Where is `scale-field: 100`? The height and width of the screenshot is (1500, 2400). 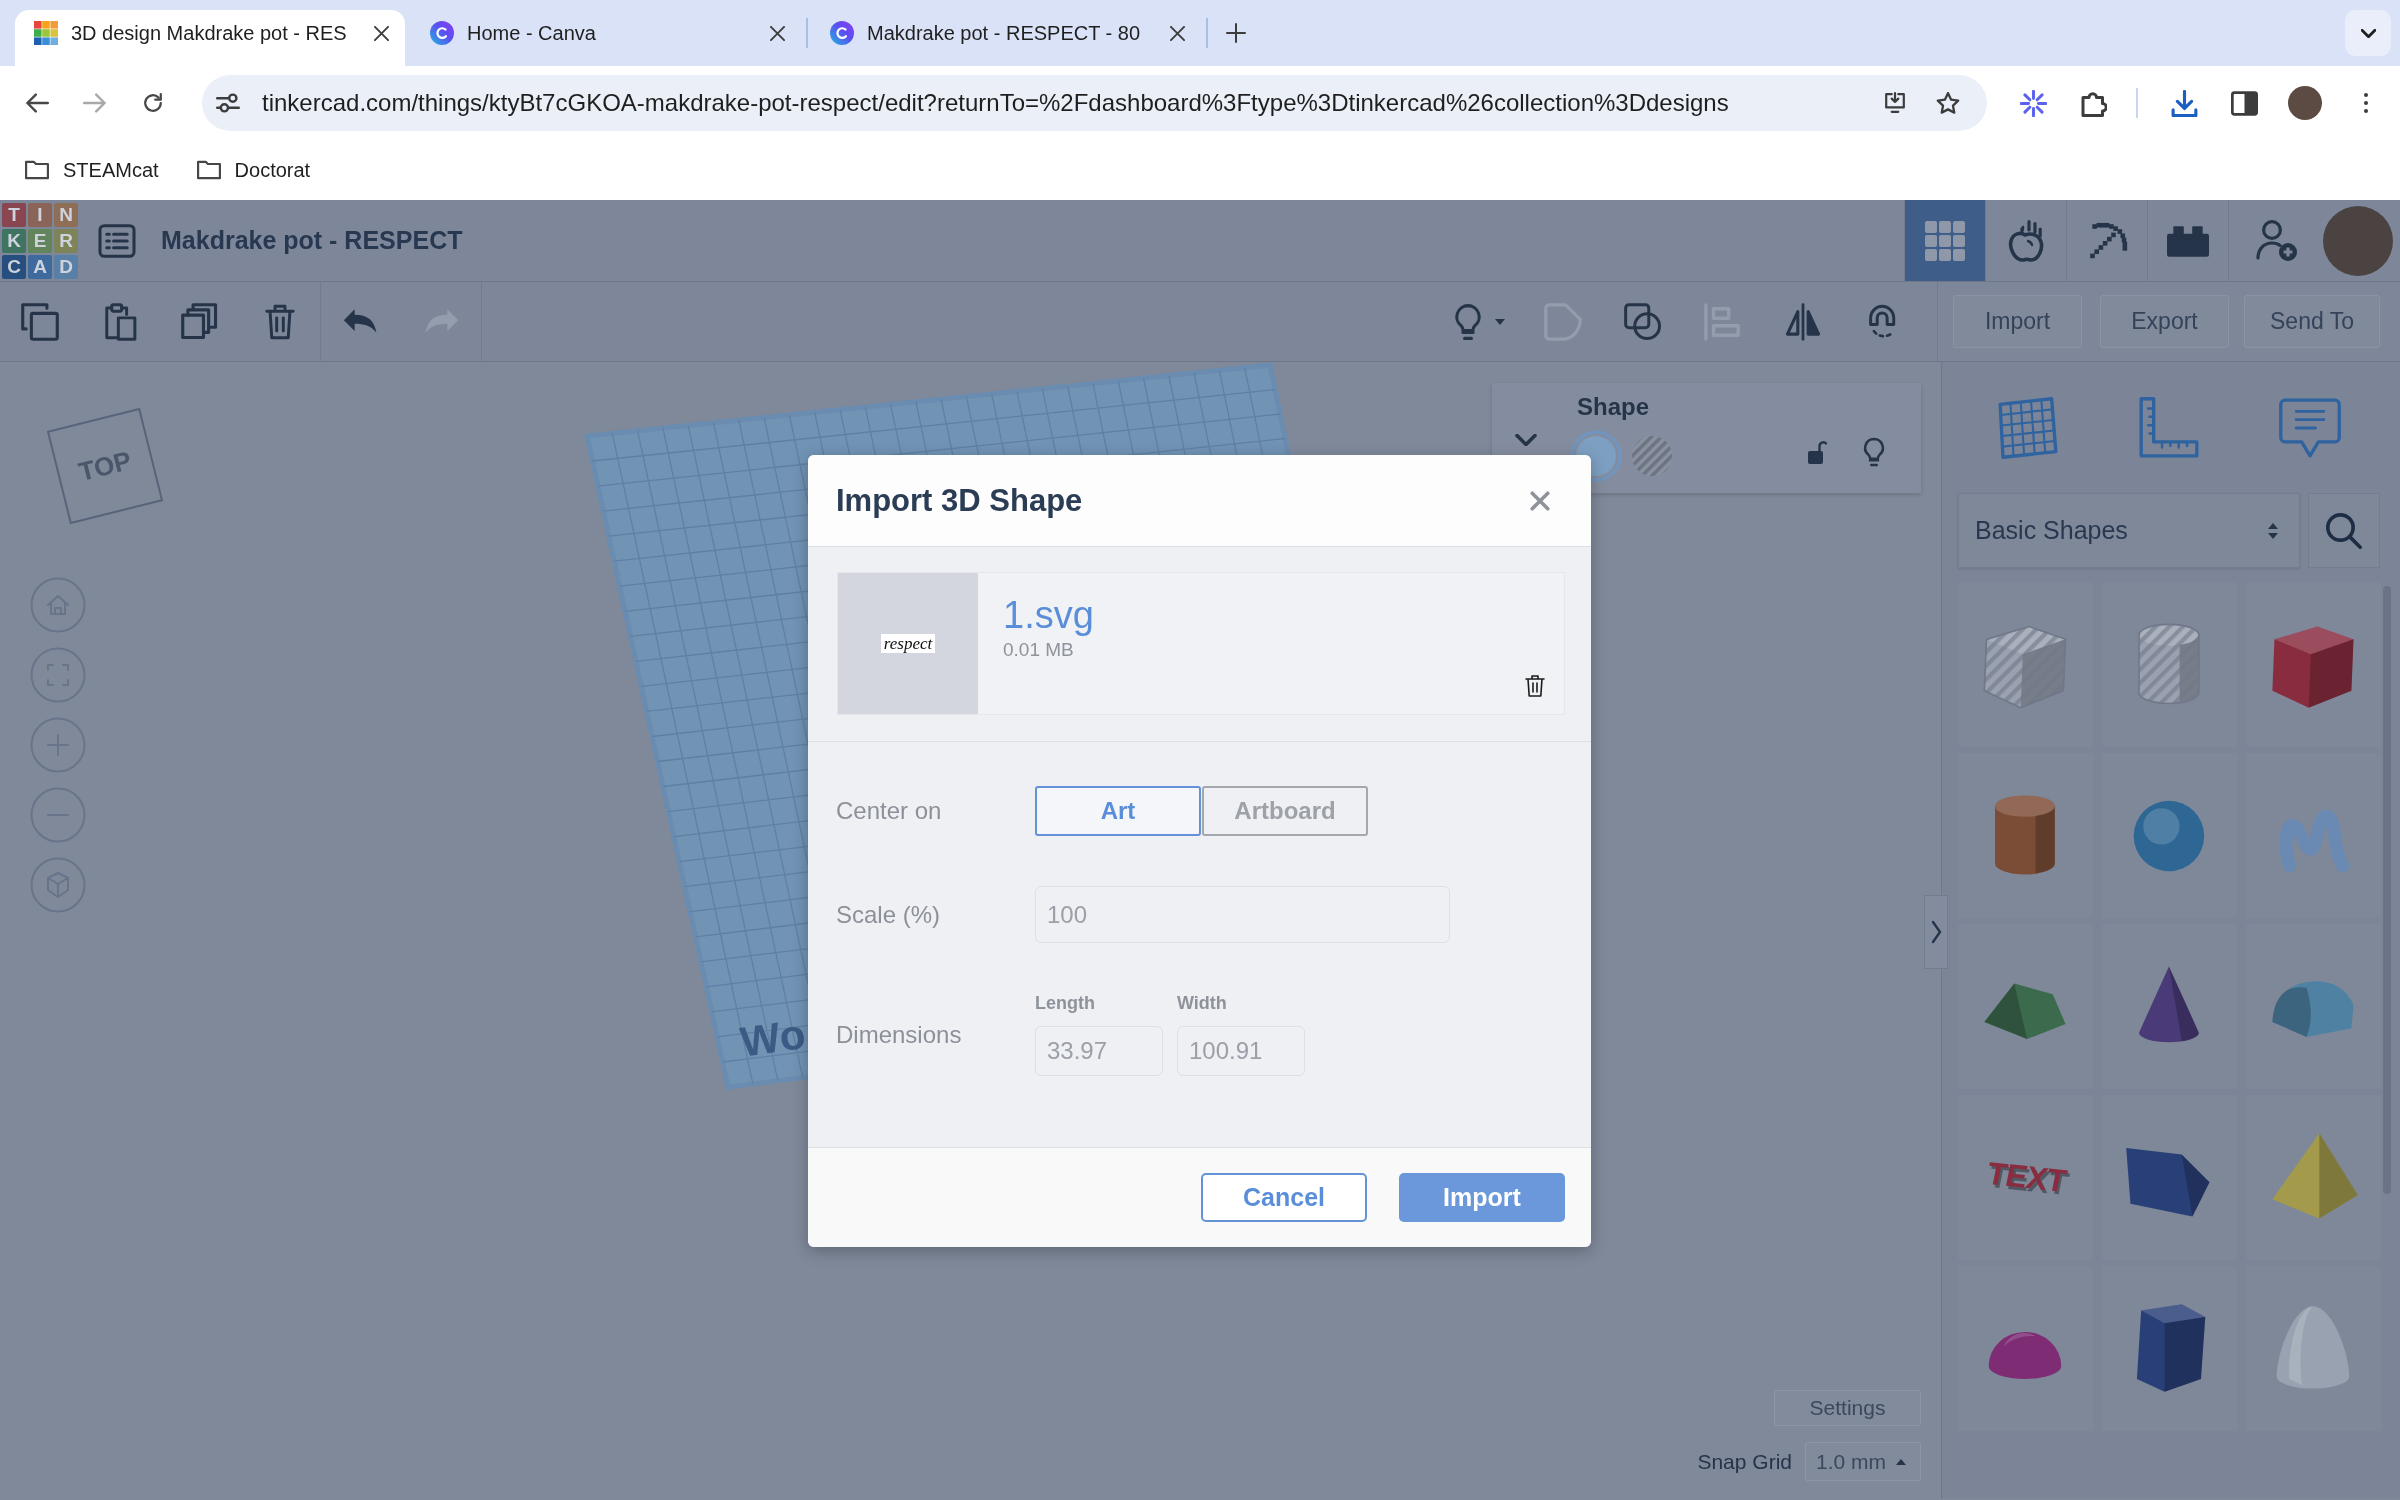 scale-field: 100 is located at coordinates (1242, 914).